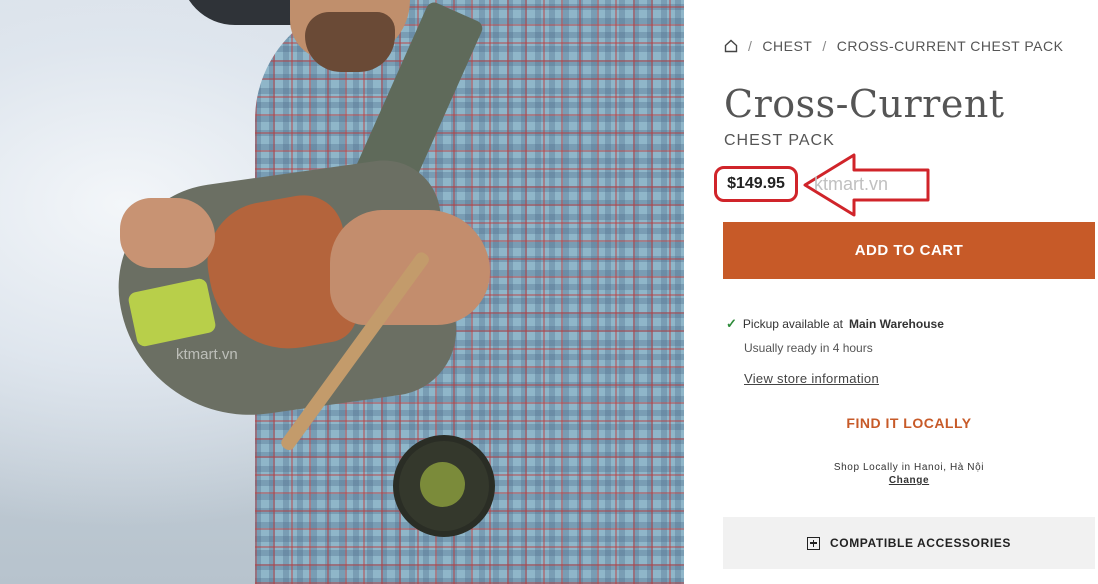 The image size is (1098, 584). I want to click on pickup-store: Main Warehouse, so click(896, 324).